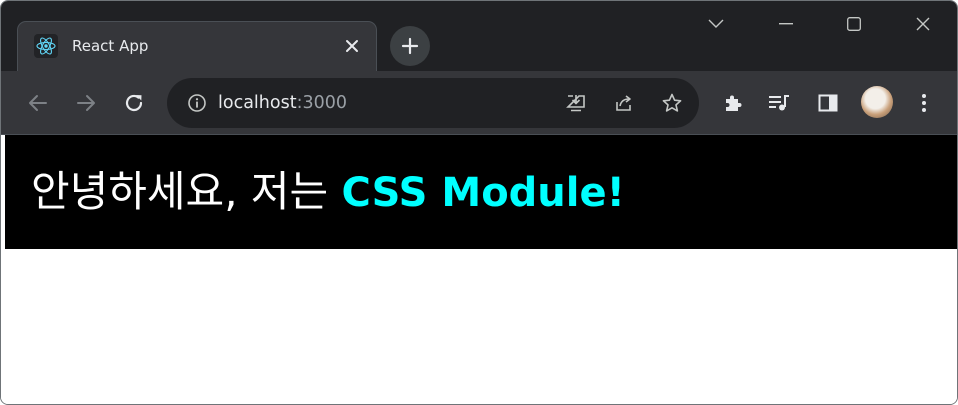 The width and height of the screenshot is (958, 405). I want to click on forward-button, so click(86, 103).